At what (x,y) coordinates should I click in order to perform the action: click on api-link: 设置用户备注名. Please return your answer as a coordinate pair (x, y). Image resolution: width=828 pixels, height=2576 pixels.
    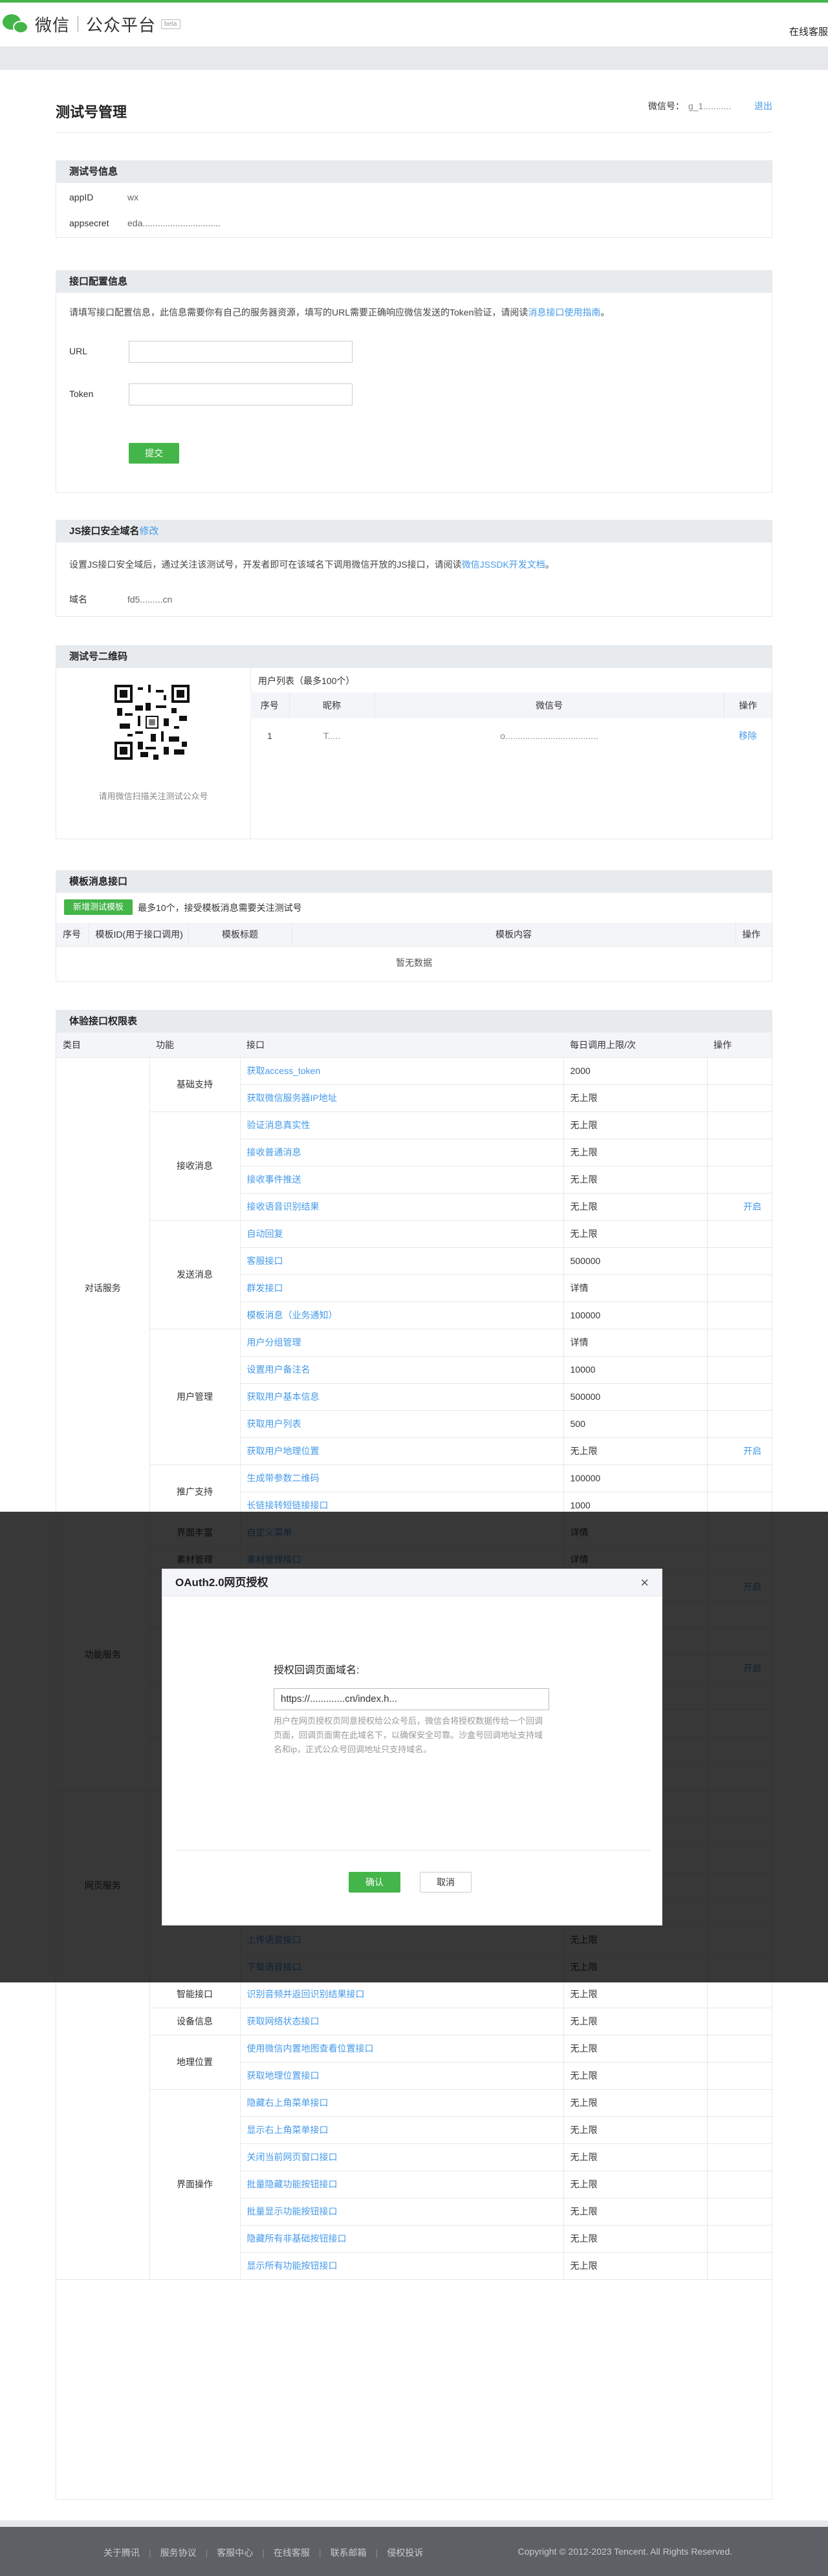
    Looking at the image, I should click on (402, 1370).